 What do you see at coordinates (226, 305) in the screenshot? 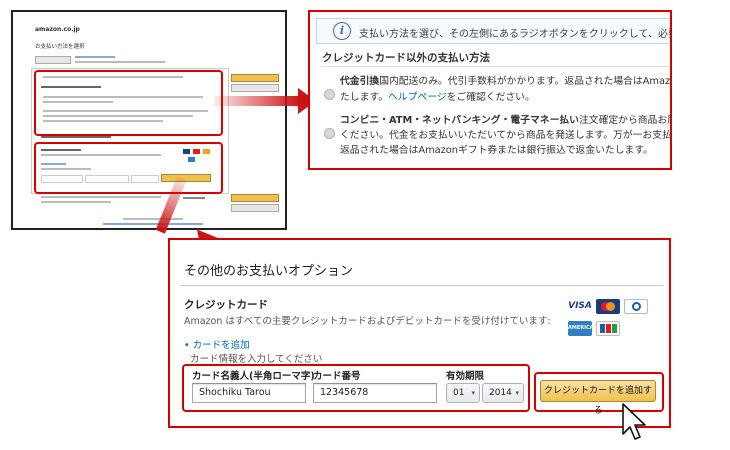
I see `credit-card-title: クレジットカード` at bounding box center [226, 305].